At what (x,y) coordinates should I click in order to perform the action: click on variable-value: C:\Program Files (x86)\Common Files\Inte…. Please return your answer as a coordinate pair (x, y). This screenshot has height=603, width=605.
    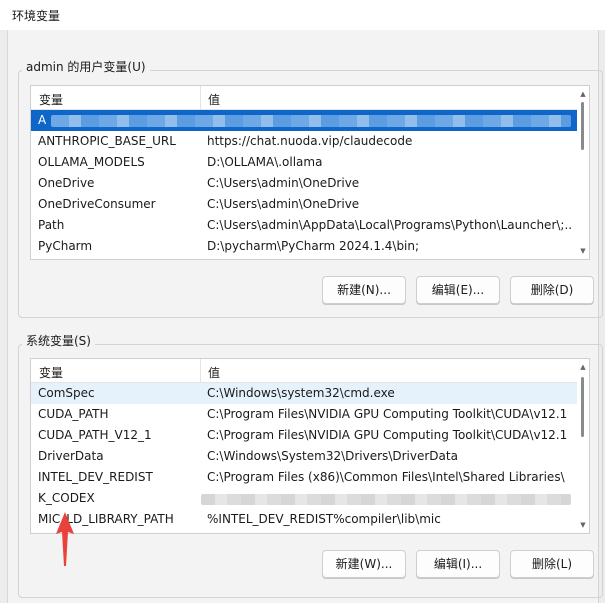
    Looking at the image, I should click on (386, 477).